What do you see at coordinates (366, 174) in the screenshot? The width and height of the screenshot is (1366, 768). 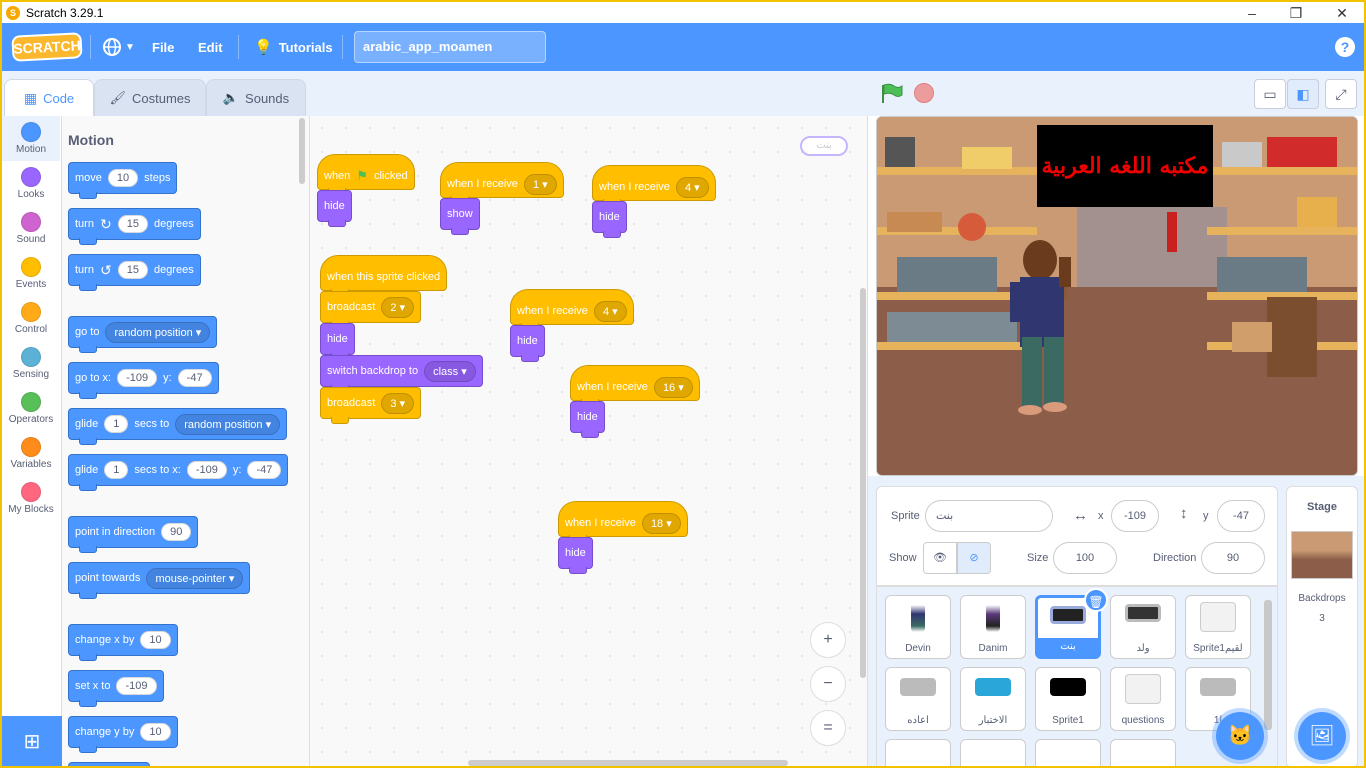 I see `when-flag-clicked-block: when ⚑ clicked` at bounding box center [366, 174].